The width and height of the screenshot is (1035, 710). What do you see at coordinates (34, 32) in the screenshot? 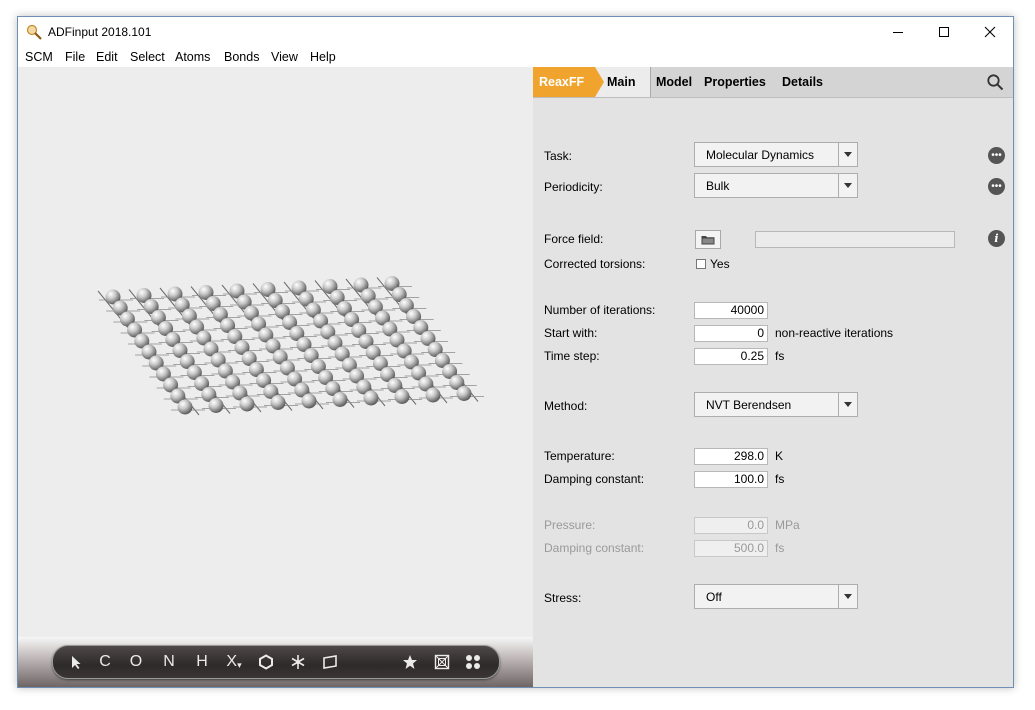
I see `adf-app-icon` at bounding box center [34, 32].